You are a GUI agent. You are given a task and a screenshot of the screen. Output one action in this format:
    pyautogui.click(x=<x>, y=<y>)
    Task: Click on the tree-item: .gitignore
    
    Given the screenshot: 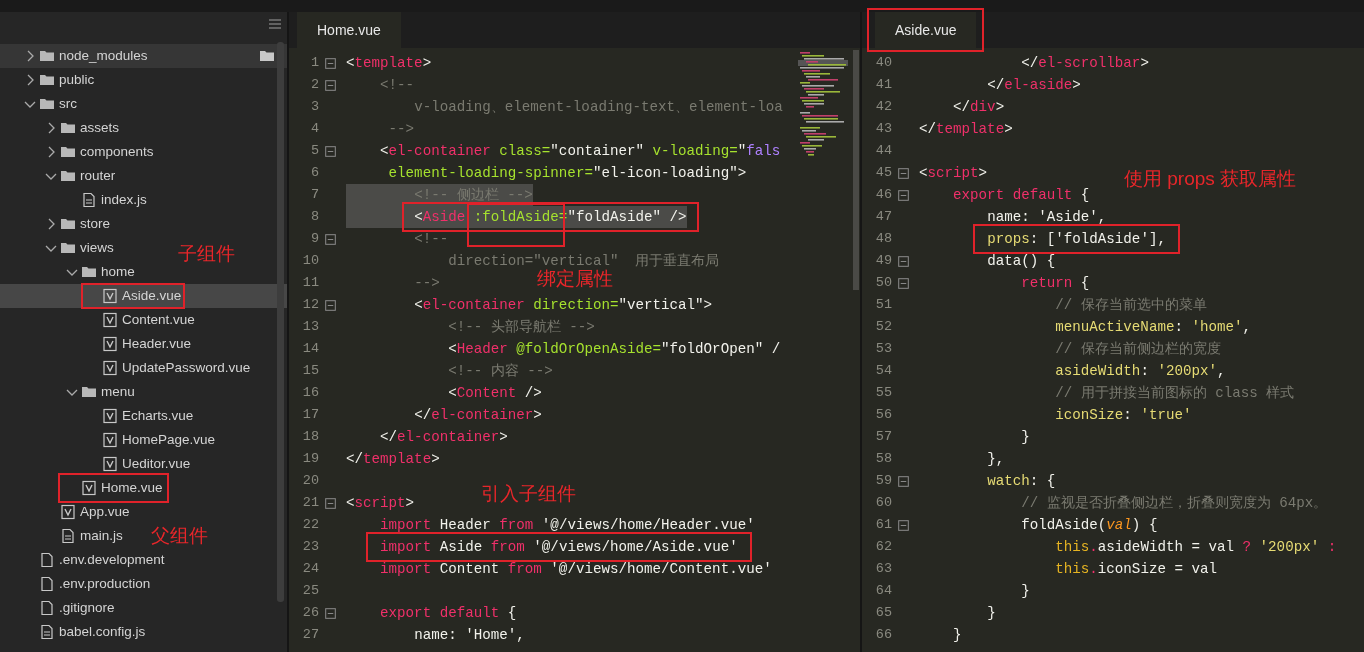 What is the action you would take?
    pyautogui.click(x=68, y=608)
    